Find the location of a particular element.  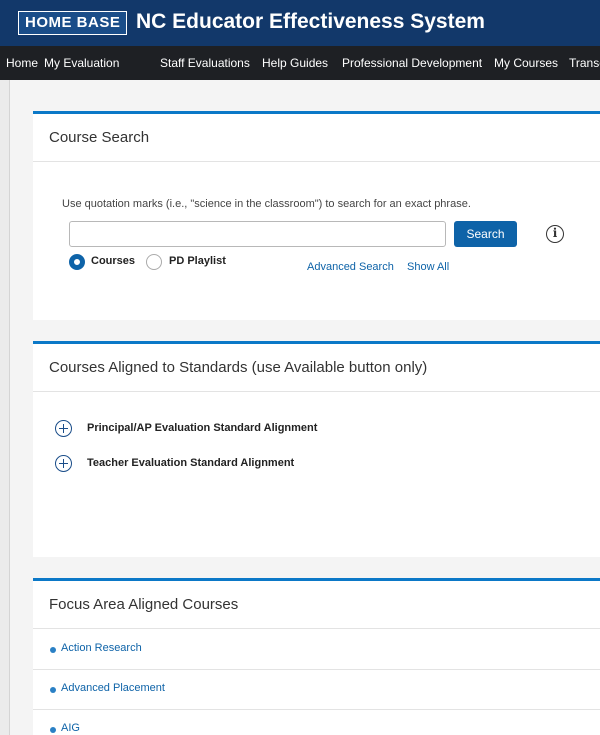

focus-area-item: Advanced Placement is located at coordinates (316, 690).